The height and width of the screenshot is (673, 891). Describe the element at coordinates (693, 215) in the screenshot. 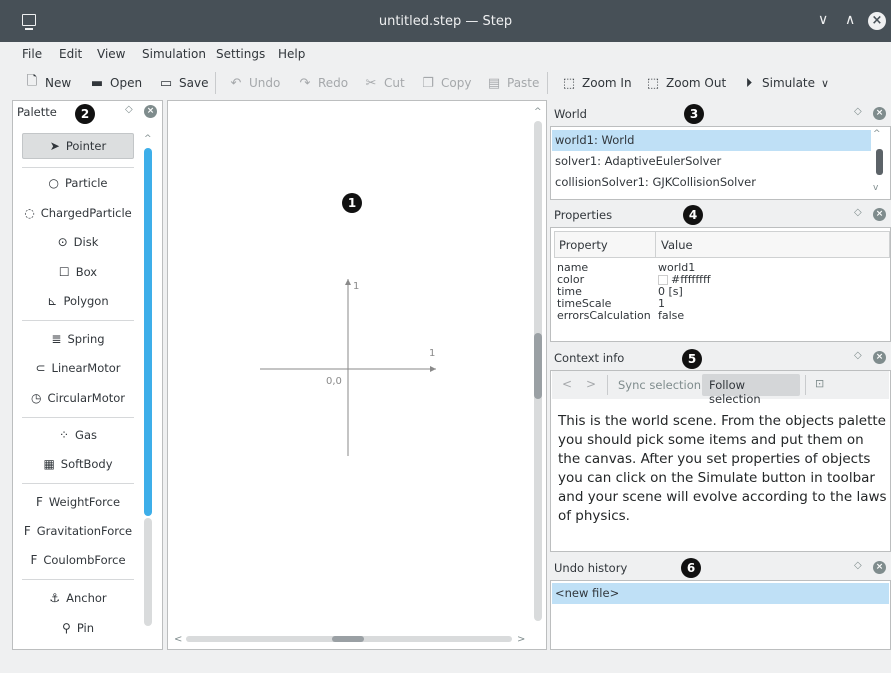

I see `badge-4: 4` at that location.